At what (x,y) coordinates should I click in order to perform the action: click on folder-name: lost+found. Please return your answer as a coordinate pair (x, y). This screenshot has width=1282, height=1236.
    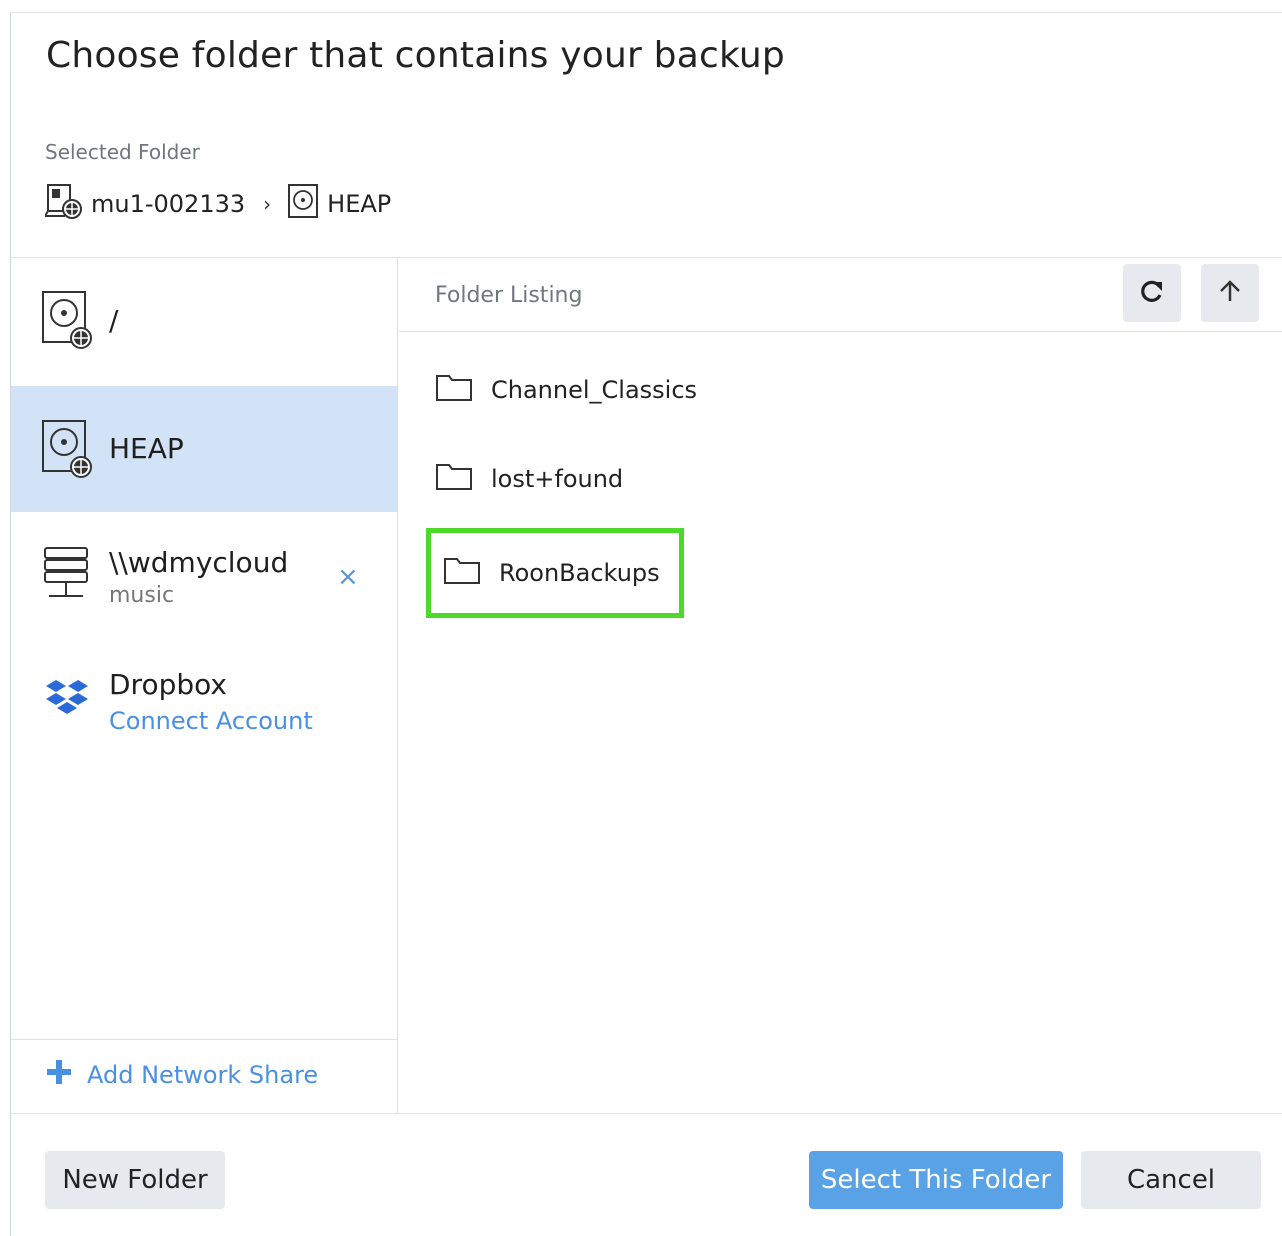
    Looking at the image, I should click on (557, 479).